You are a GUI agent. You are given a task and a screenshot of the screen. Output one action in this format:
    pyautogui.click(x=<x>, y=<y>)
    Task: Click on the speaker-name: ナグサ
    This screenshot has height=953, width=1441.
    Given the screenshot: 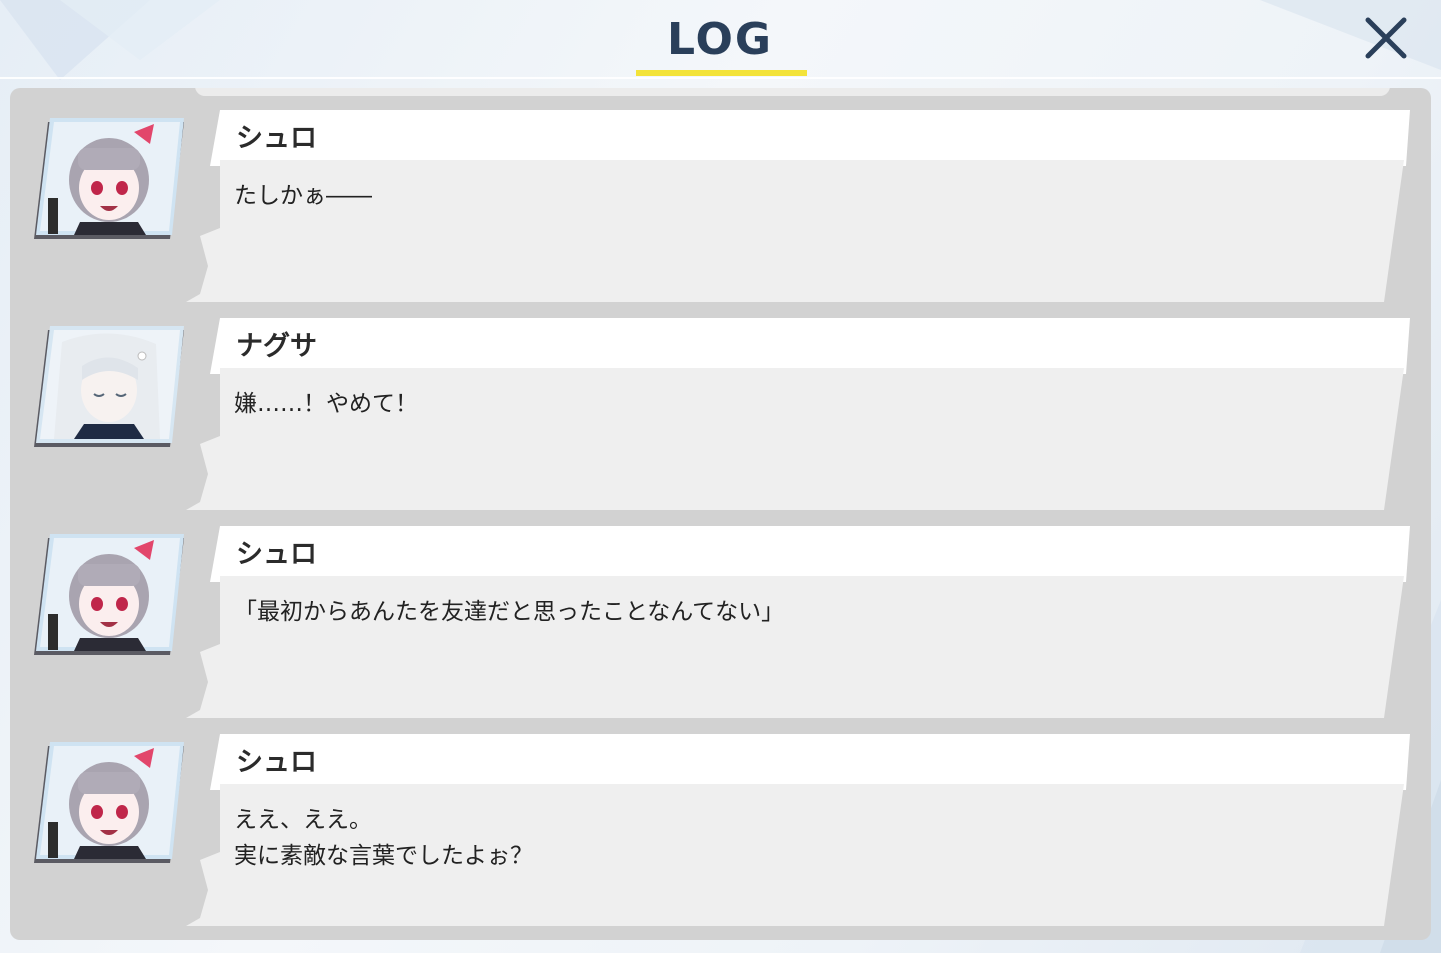 What is the action you would take?
    pyautogui.click(x=276, y=346)
    